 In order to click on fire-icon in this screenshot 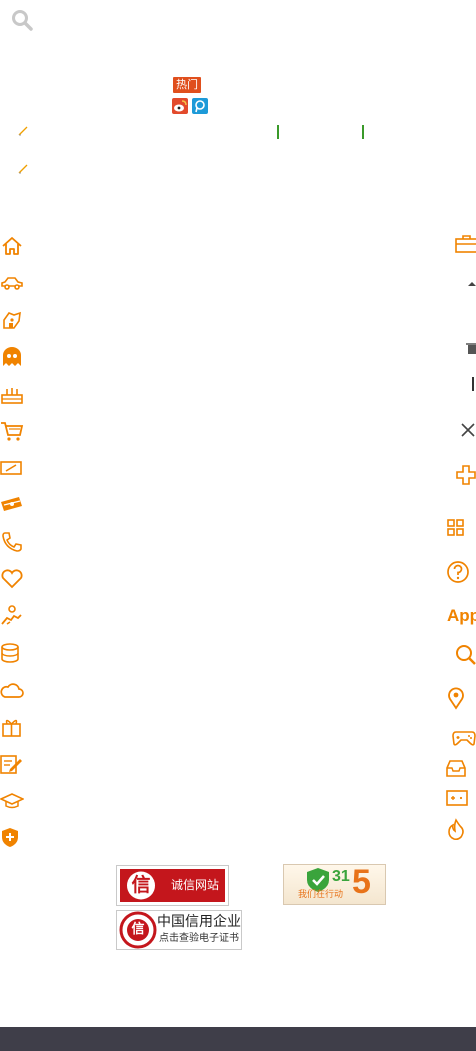, I will do `click(457, 830)`.